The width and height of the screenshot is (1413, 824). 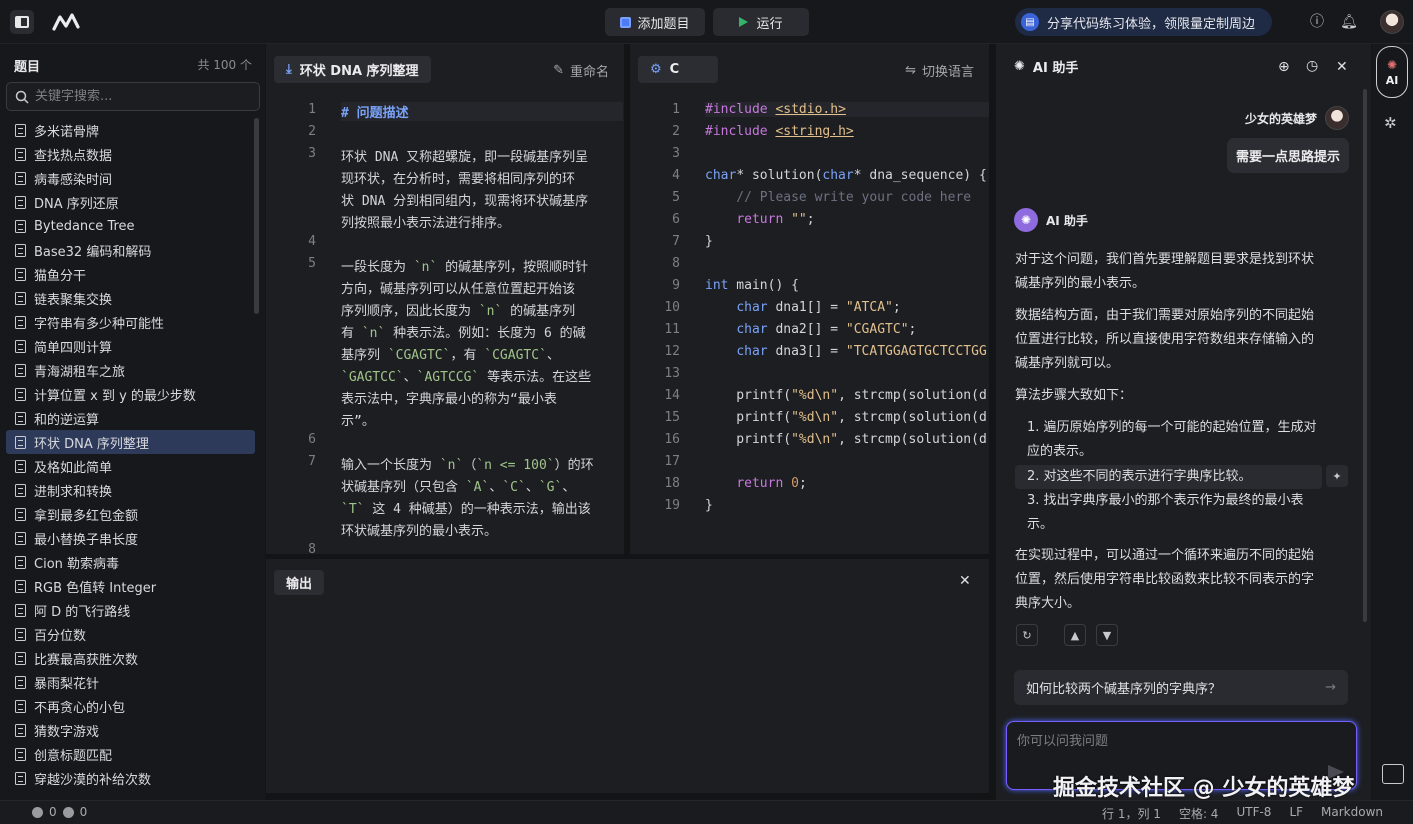 What do you see at coordinates (1143, 22) in the screenshot?
I see `promo-banner: ▤ 分享代码练习体验，领限量定制周边` at bounding box center [1143, 22].